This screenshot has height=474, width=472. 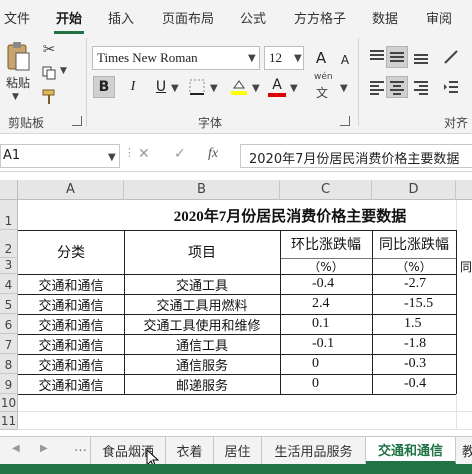 What do you see at coordinates (322, 92) in the screenshot?
I see `phonetic-guide-icon: 文` at bounding box center [322, 92].